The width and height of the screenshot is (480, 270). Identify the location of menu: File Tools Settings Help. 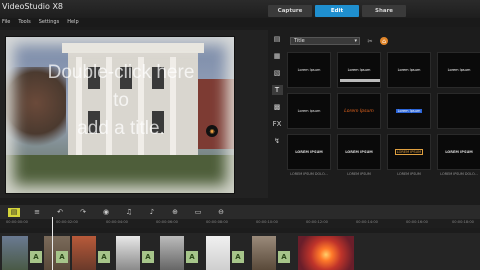
(40, 22).